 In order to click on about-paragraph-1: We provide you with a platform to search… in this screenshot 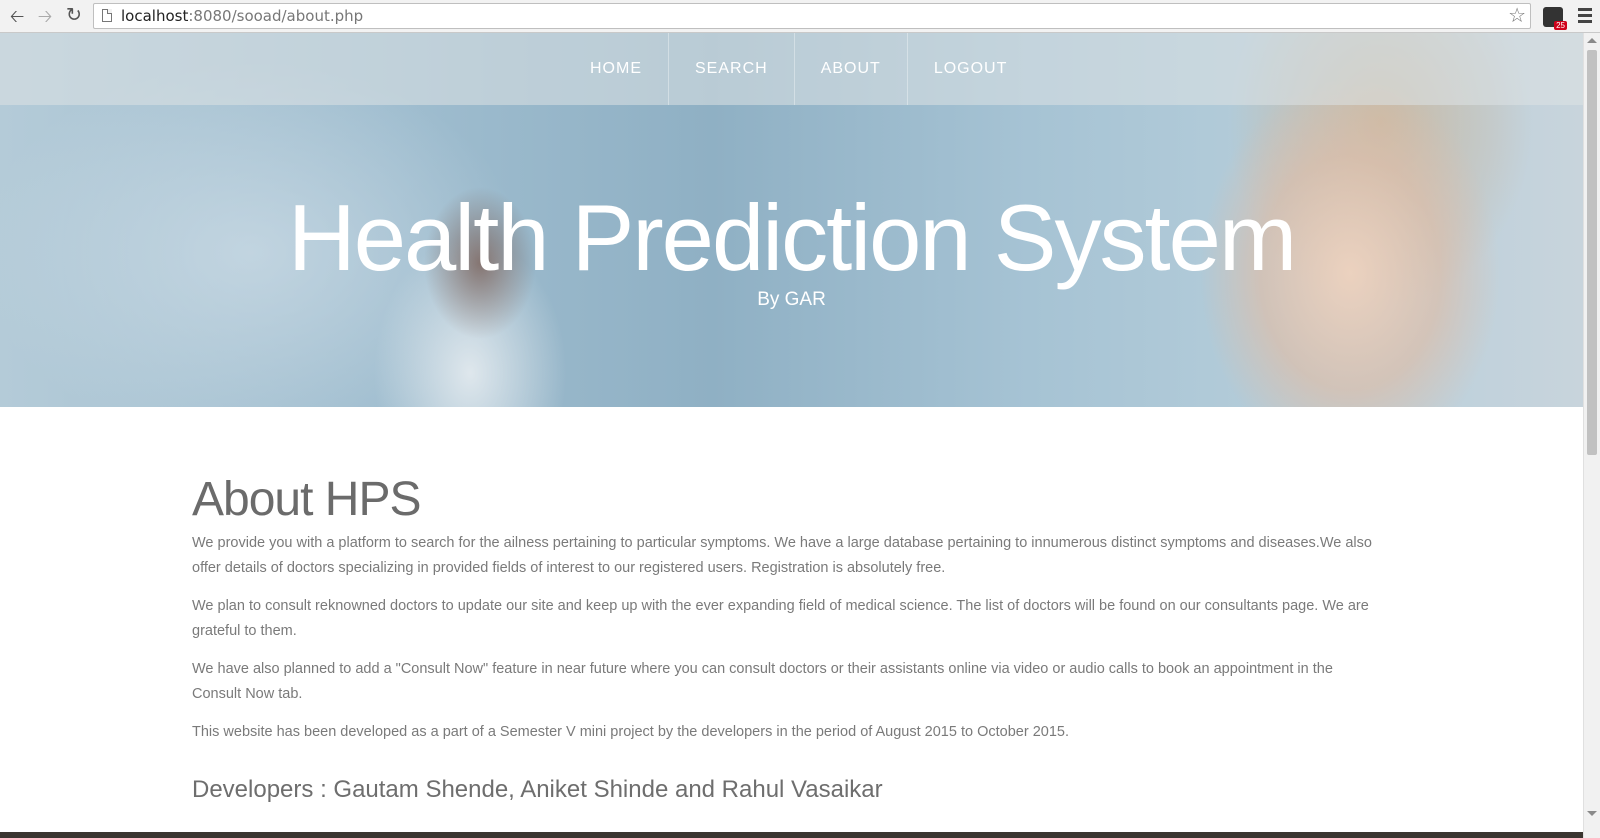, I will do `click(782, 555)`.